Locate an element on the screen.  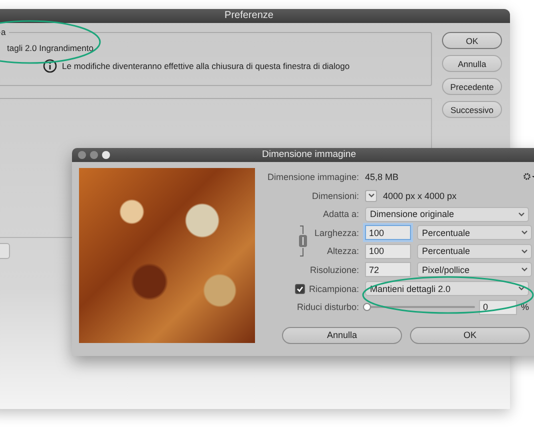
settings-icon is located at coordinates (528, 176).